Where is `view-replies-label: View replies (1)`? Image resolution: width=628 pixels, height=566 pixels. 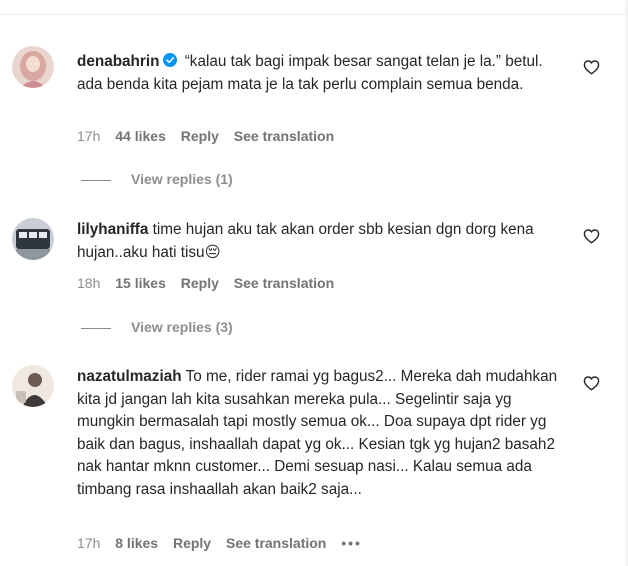
view-replies-label: View replies (1) is located at coordinates (182, 179).